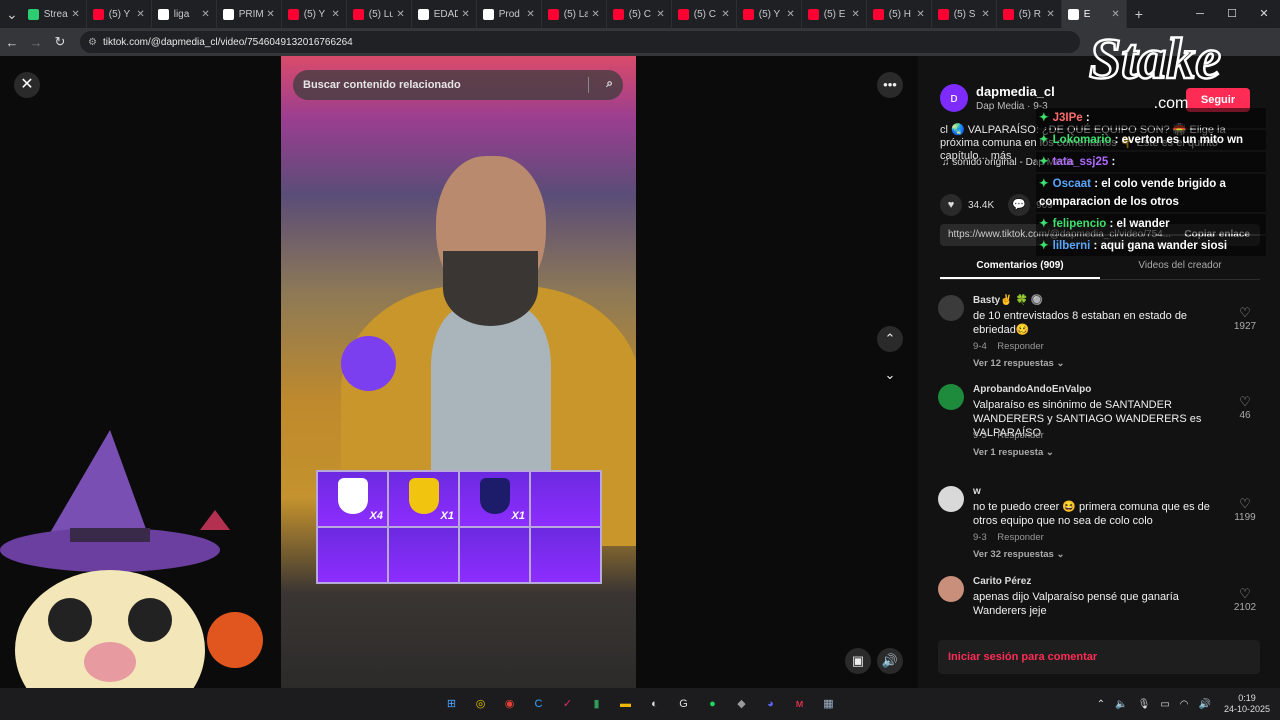  I want to click on login-to-comment-button: Iniciar sesión para comentar, so click(1099, 657).